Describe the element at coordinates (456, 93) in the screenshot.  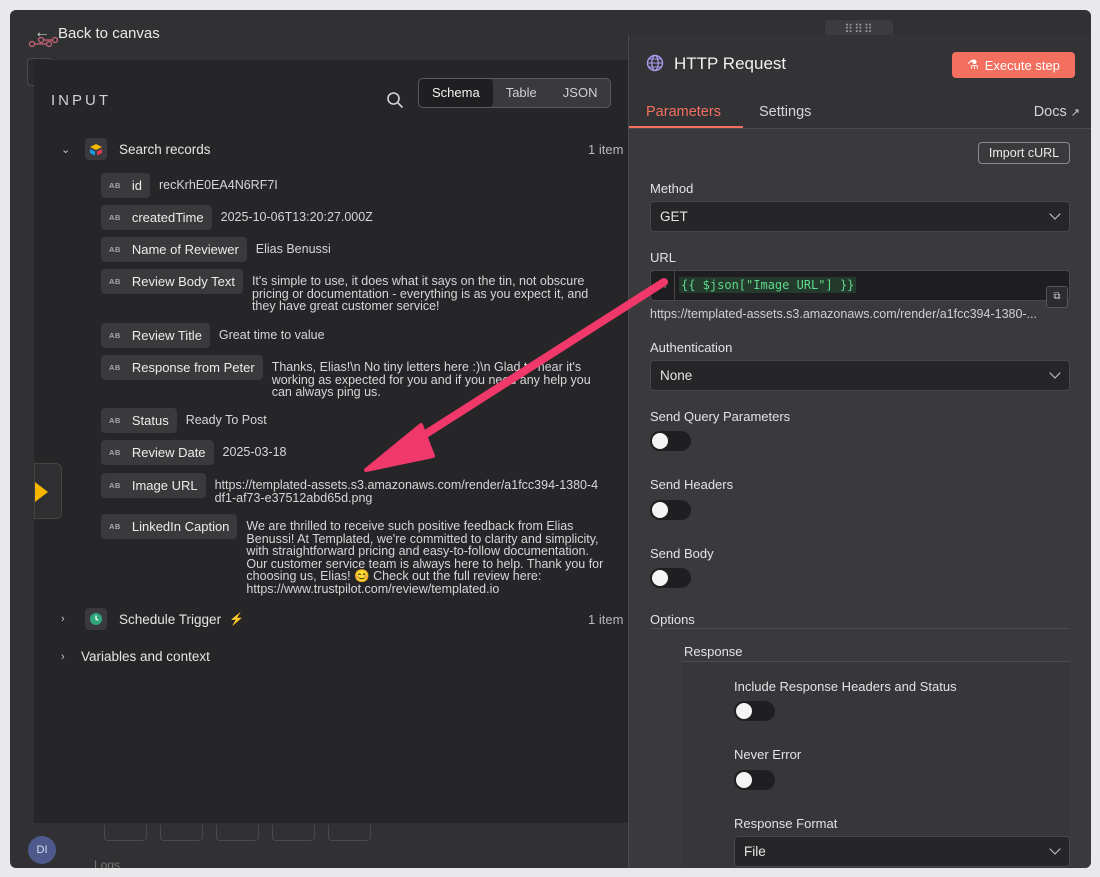
I see `view-tab-schema: Schema` at that location.